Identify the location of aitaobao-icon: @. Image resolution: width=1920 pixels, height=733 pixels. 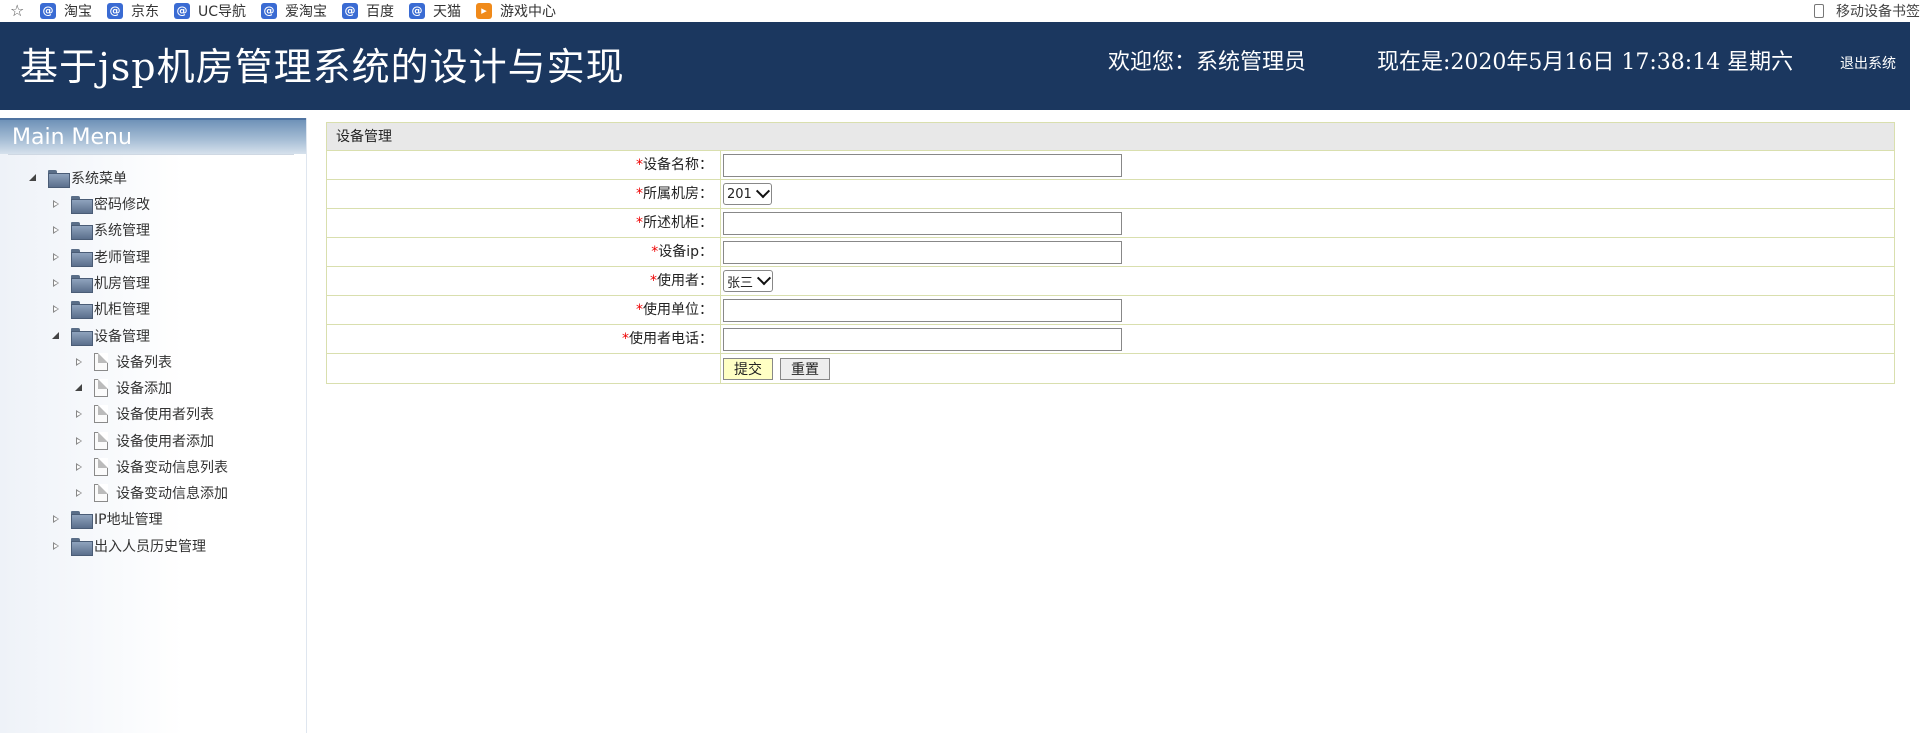
(269, 11).